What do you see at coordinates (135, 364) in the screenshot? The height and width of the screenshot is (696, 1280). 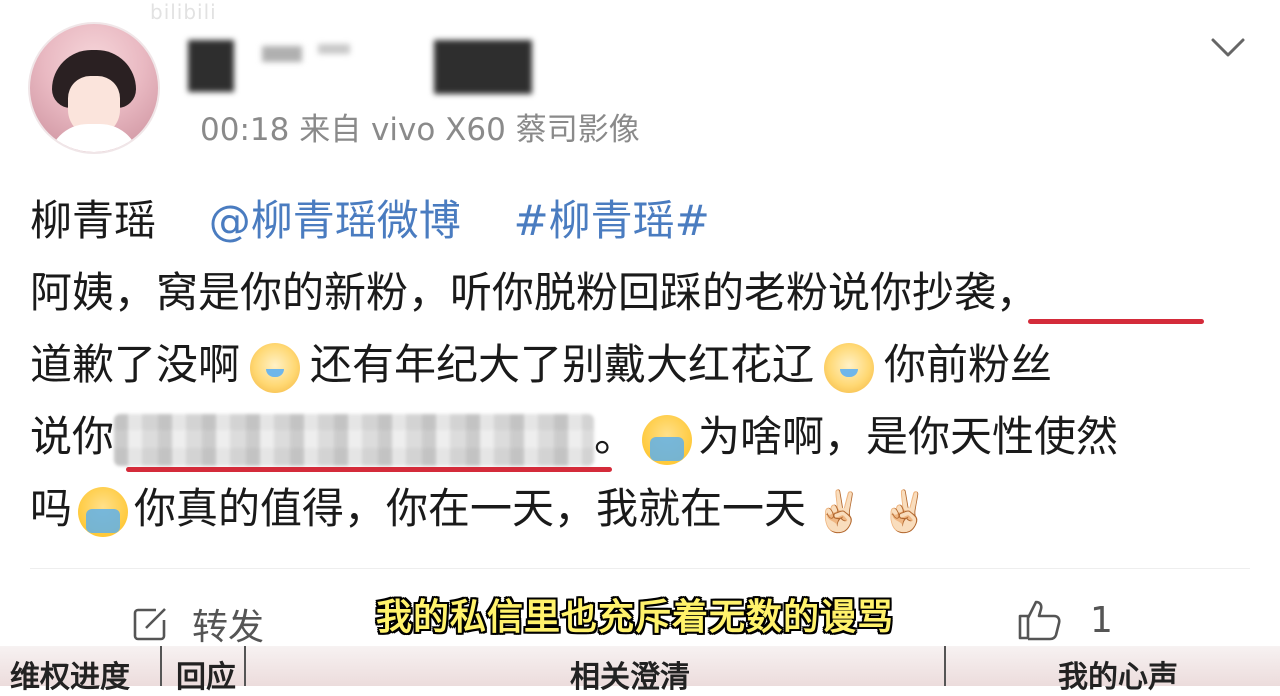 I see `post-text: 道歉了没啊` at bounding box center [135, 364].